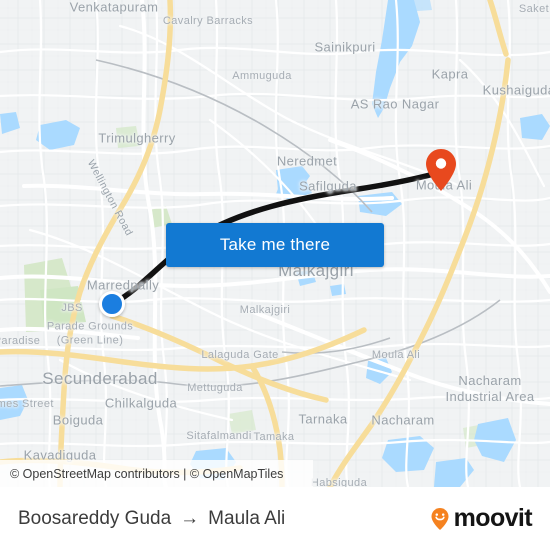  I want to click on route-destination-label: Maula Ali, so click(247, 518).